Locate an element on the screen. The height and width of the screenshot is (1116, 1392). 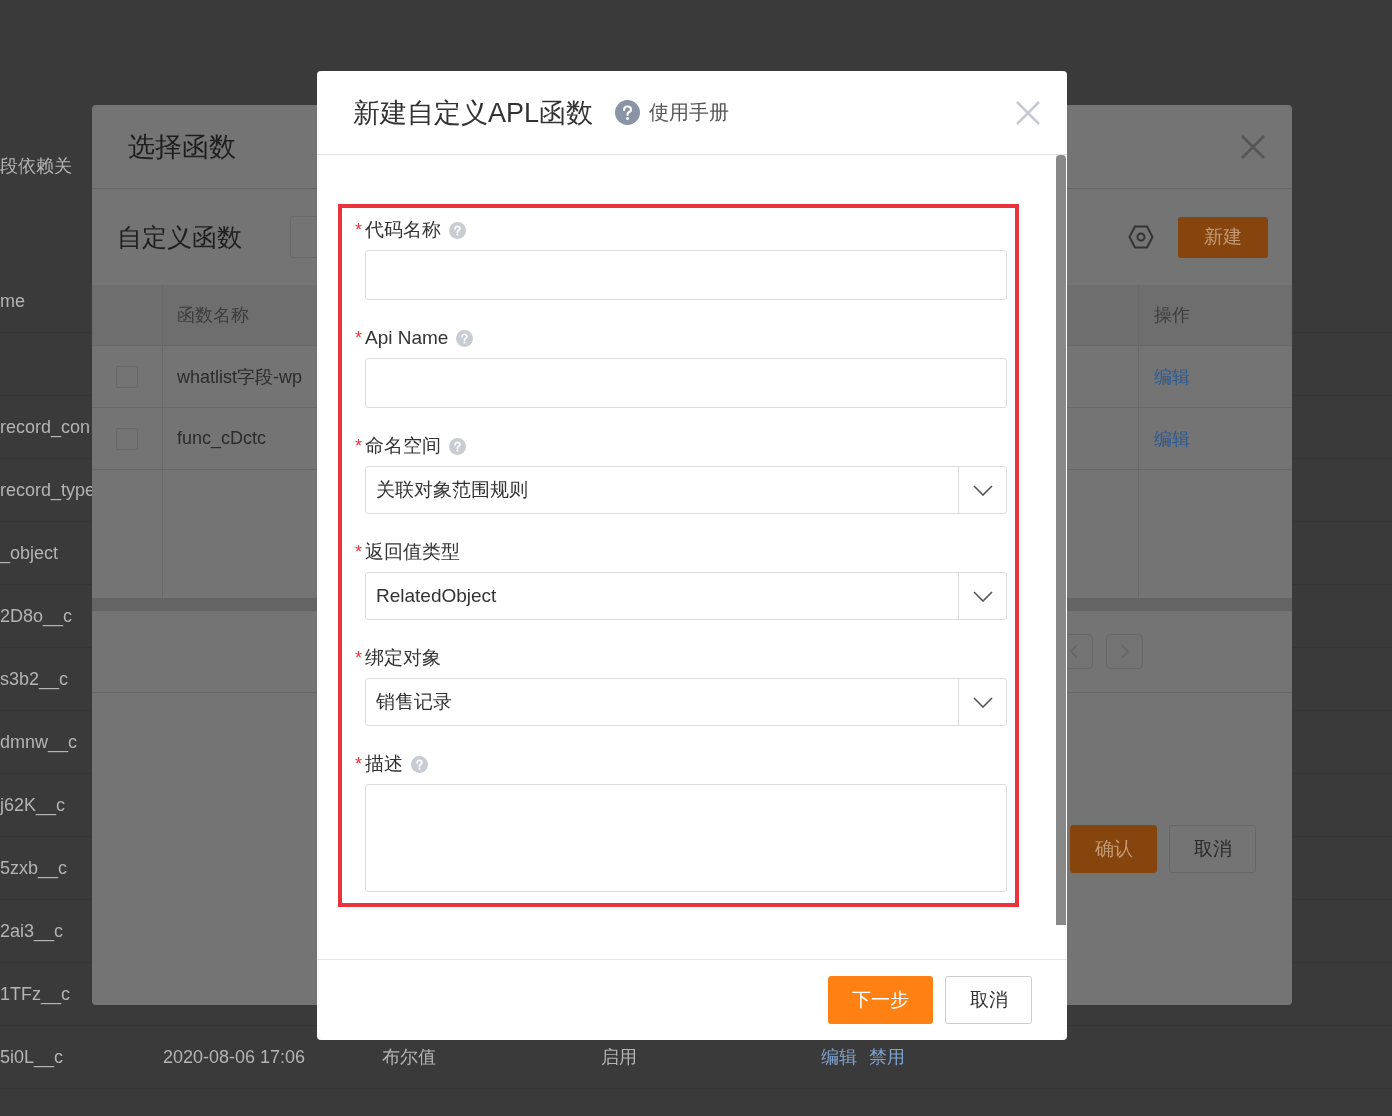
table-cell: 2ai3__c is located at coordinates (32, 931).